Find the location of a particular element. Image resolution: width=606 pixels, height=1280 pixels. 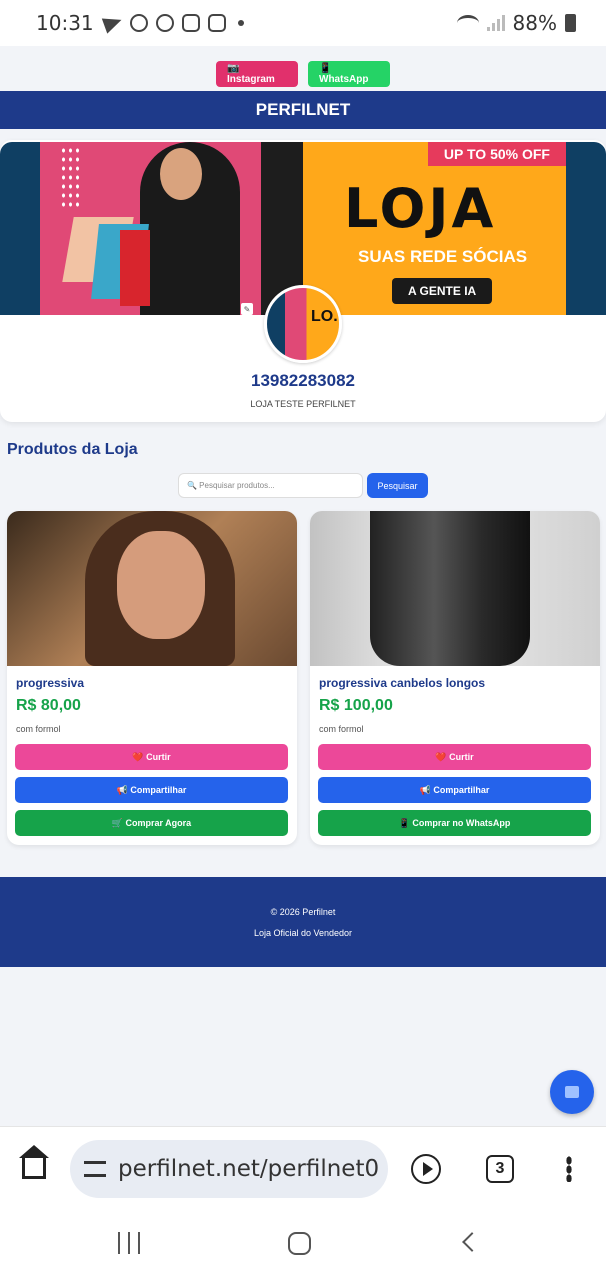

product-title: progressiva is located at coordinates (50, 683).